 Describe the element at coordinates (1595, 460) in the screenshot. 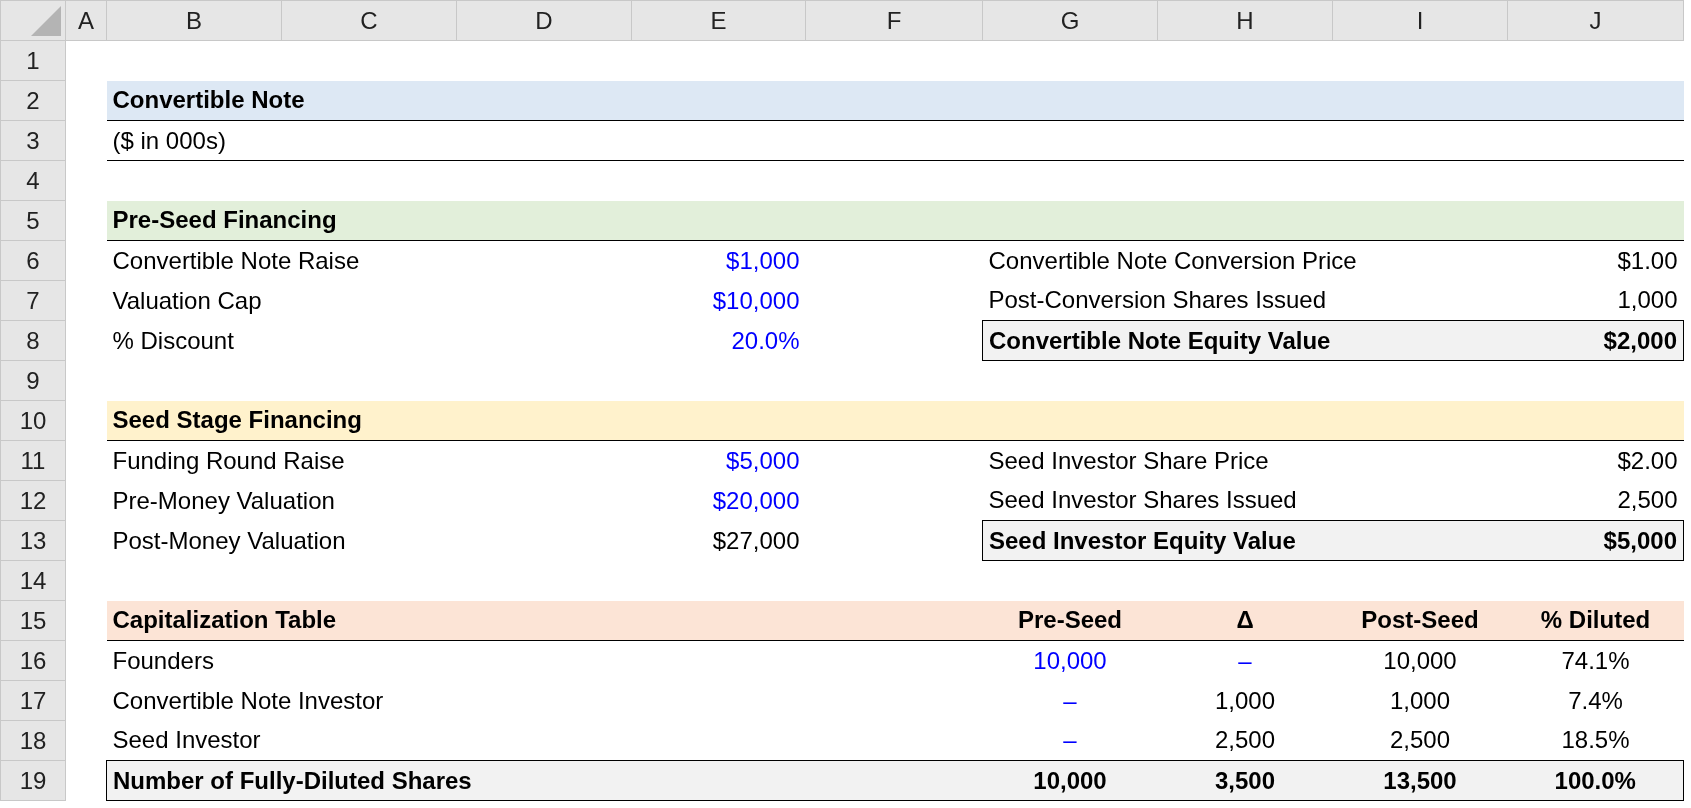

I see `value-cell: $2.00` at that location.